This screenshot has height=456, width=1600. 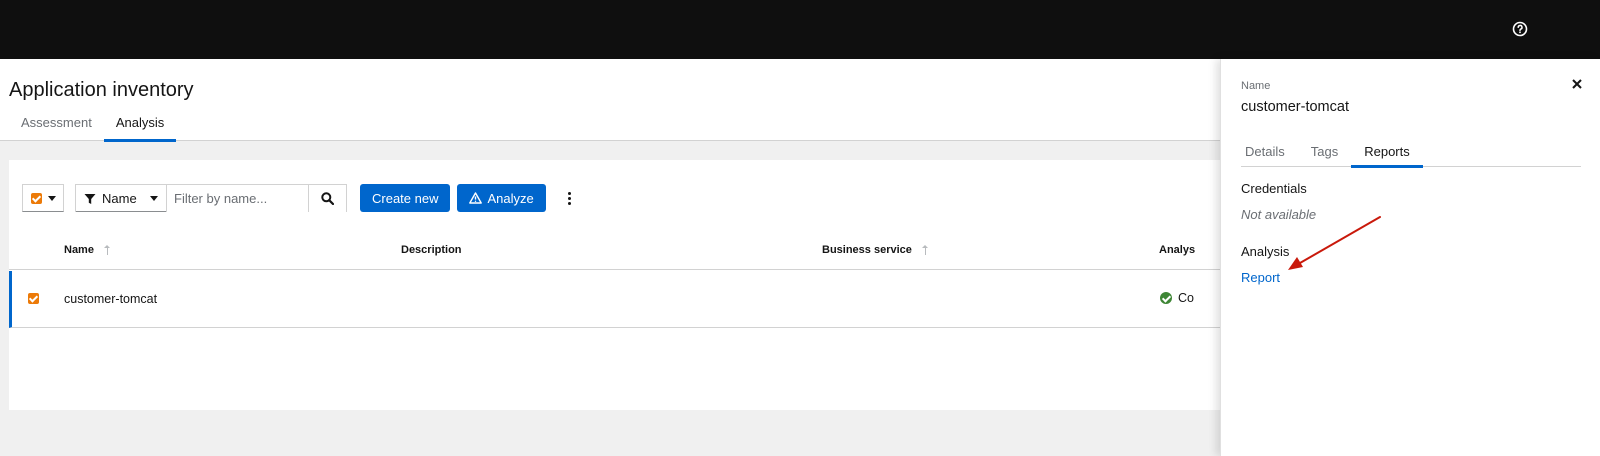 What do you see at coordinates (87, 250) in the screenshot?
I see `column-name: Name` at bounding box center [87, 250].